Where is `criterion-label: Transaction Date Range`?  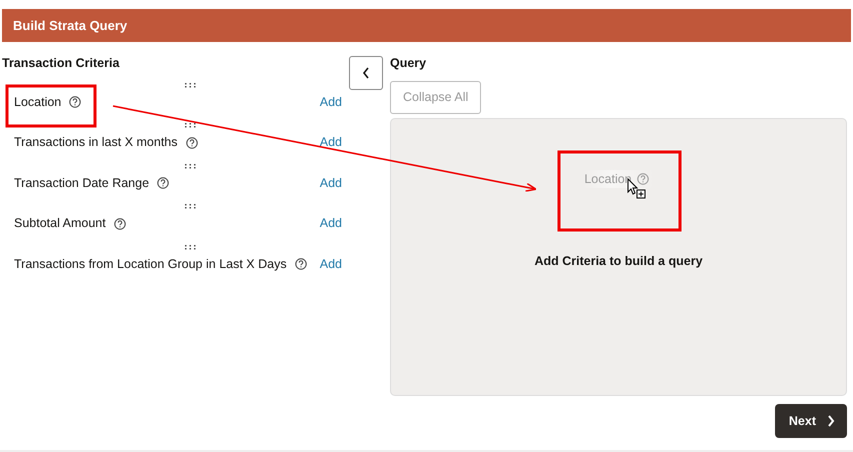 criterion-label: Transaction Date Range is located at coordinates (82, 183).